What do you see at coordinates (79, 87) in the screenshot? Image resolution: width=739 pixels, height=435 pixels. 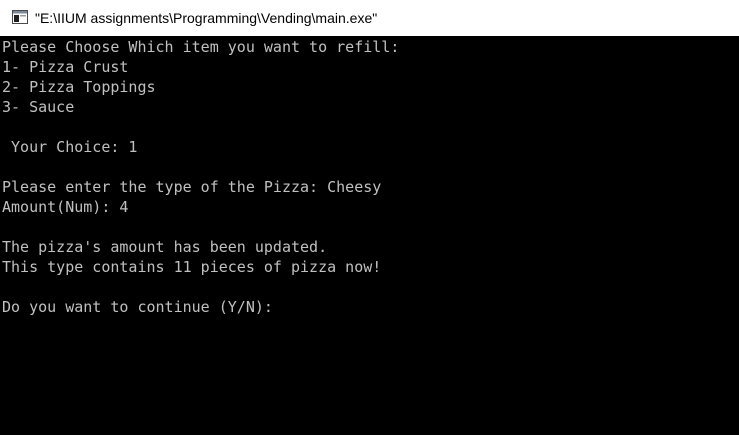 I see `console-line: 2- Pizza Toppings` at bounding box center [79, 87].